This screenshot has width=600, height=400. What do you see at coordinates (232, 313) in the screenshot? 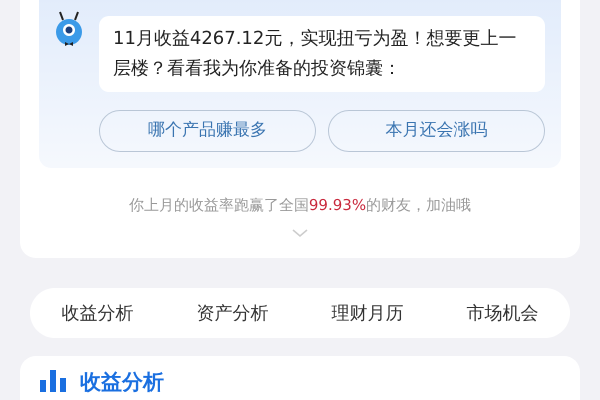
I see `tab: 资产分析` at bounding box center [232, 313].